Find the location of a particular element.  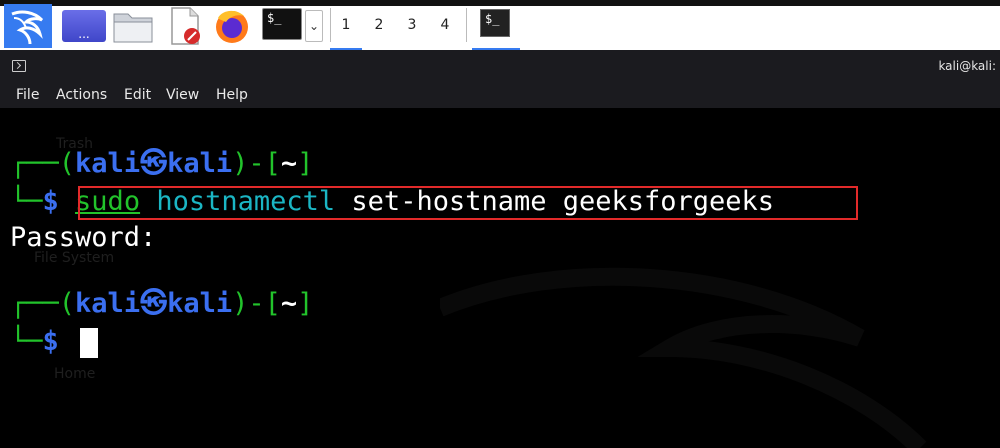

menu-bar: File Actions Edit View Help is located at coordinates (500, 95).